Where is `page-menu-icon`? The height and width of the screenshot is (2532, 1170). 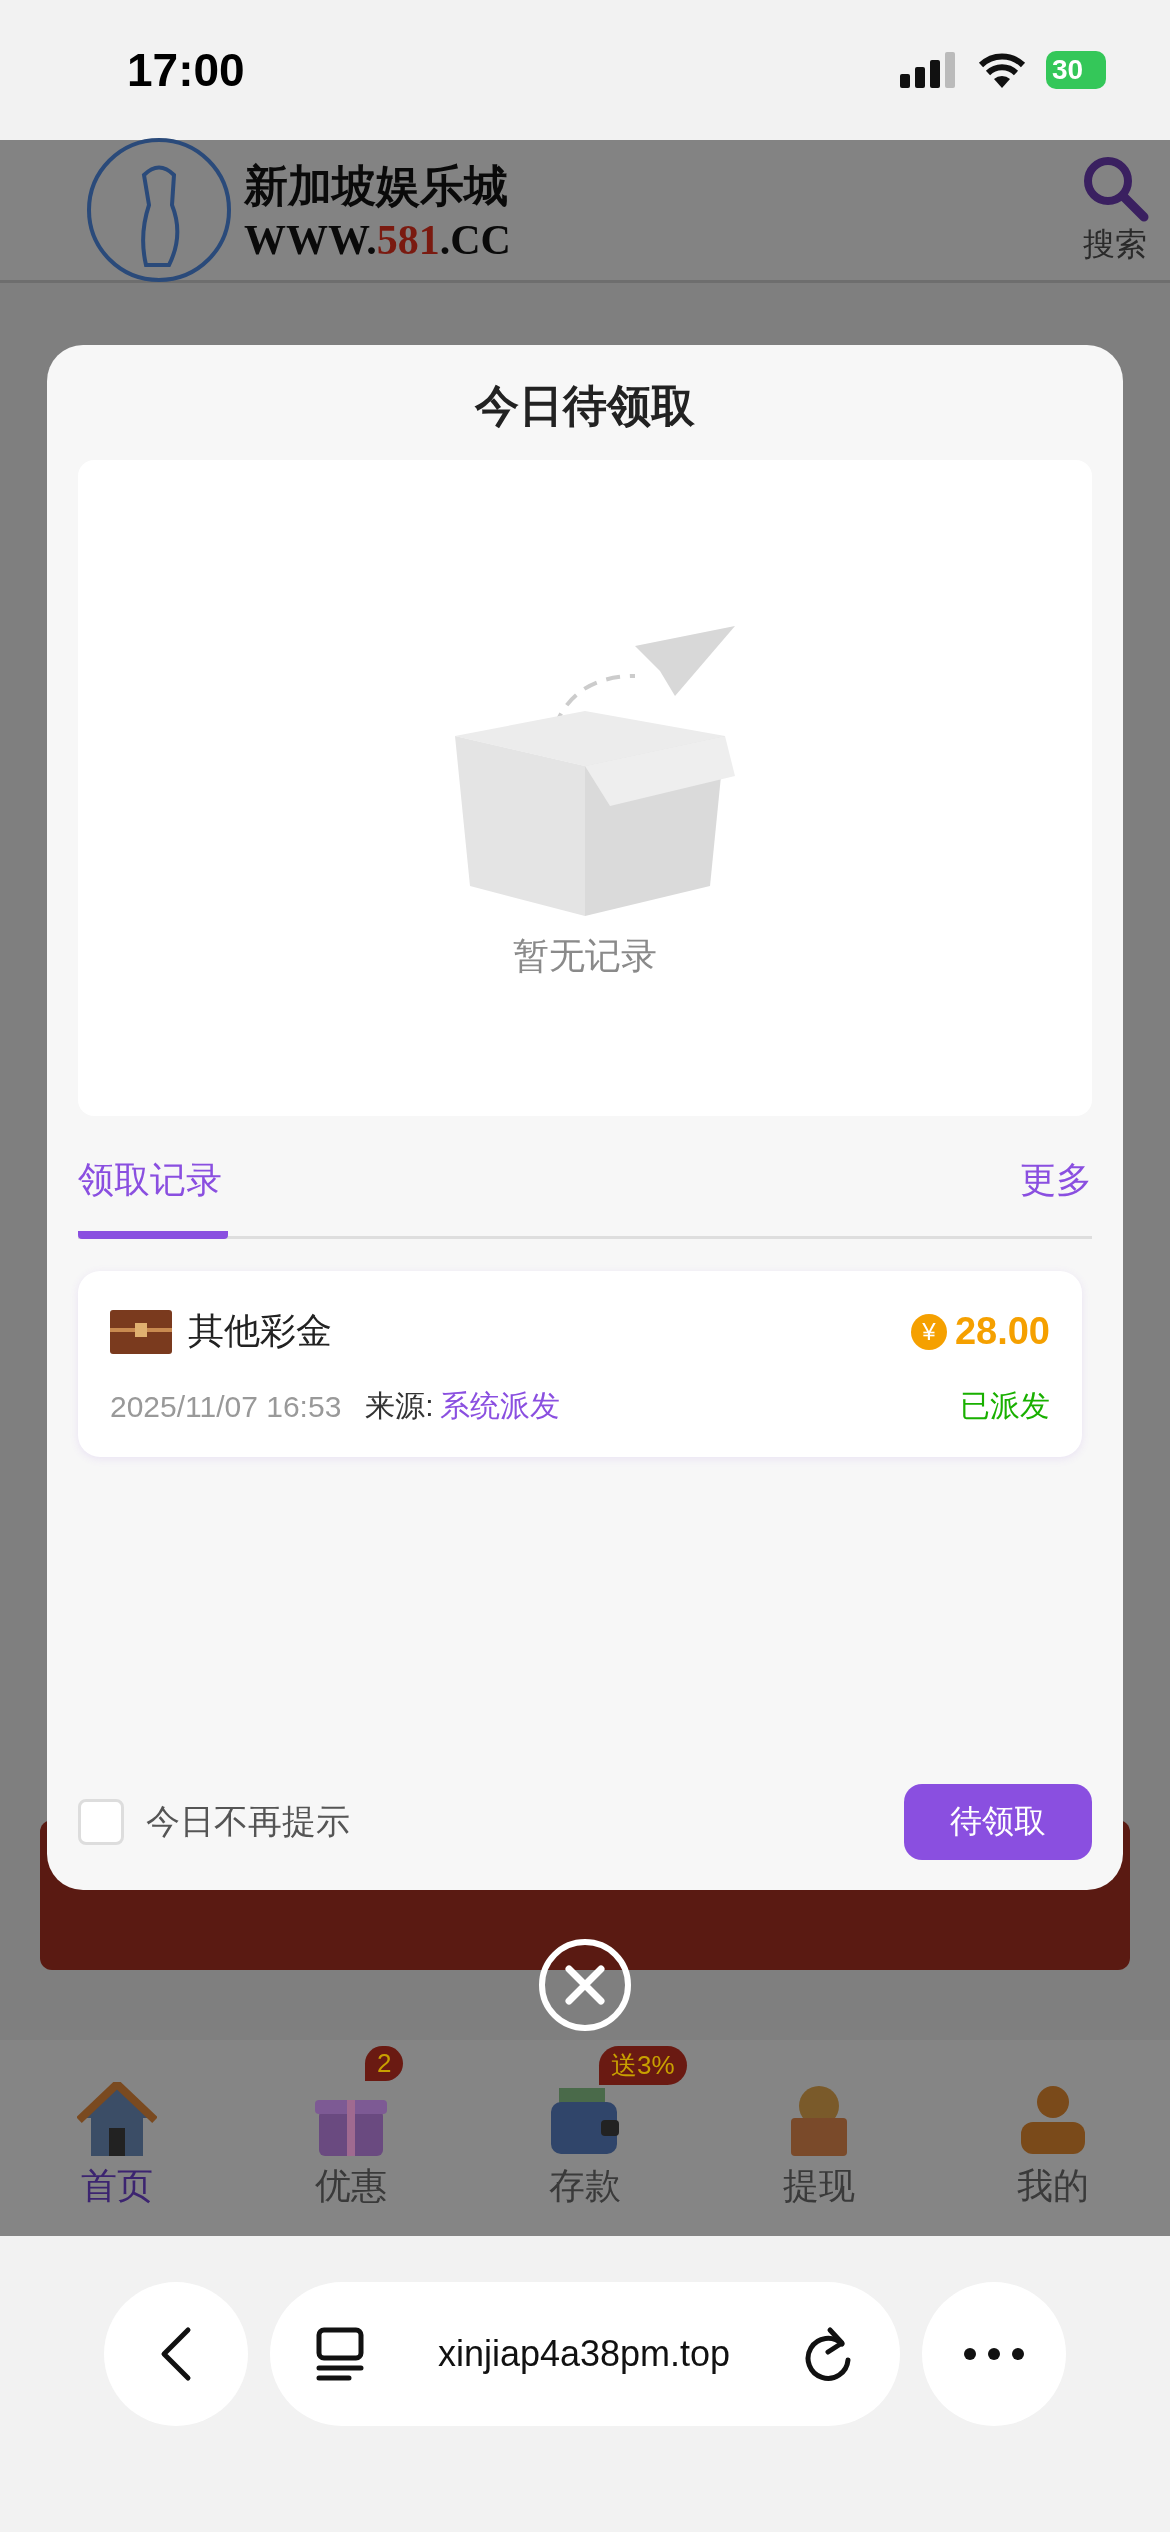
page-menu-icon is located at coordinates (340, 2354).